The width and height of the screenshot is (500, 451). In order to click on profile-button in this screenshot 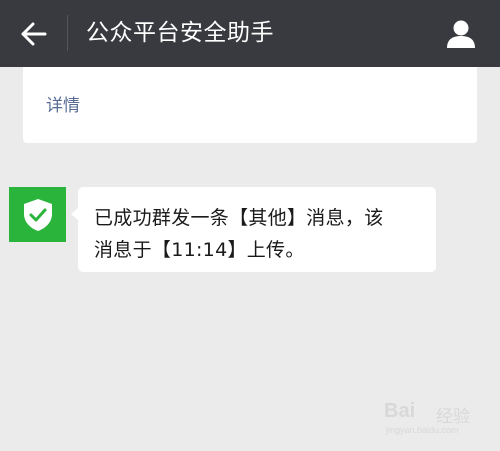, I will do `click(461, 34)`.